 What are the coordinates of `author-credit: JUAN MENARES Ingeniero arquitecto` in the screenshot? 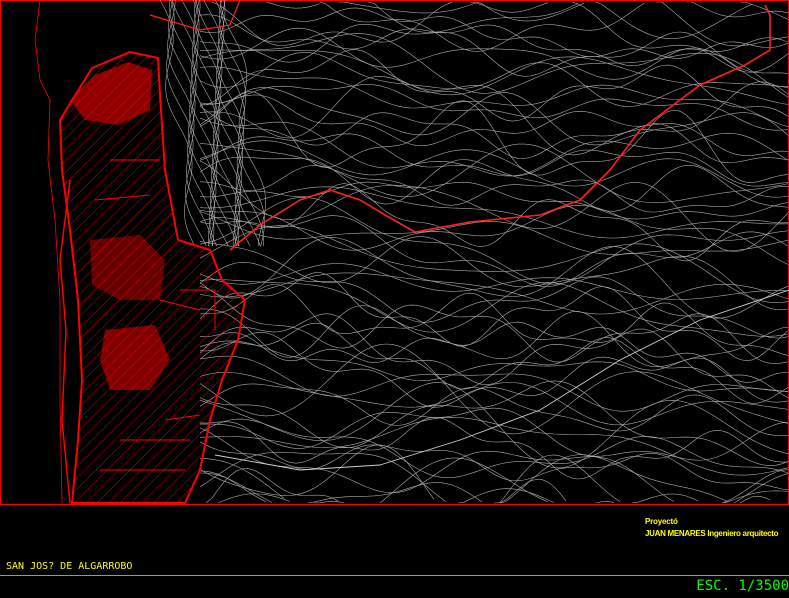 It's located at (712, 533).